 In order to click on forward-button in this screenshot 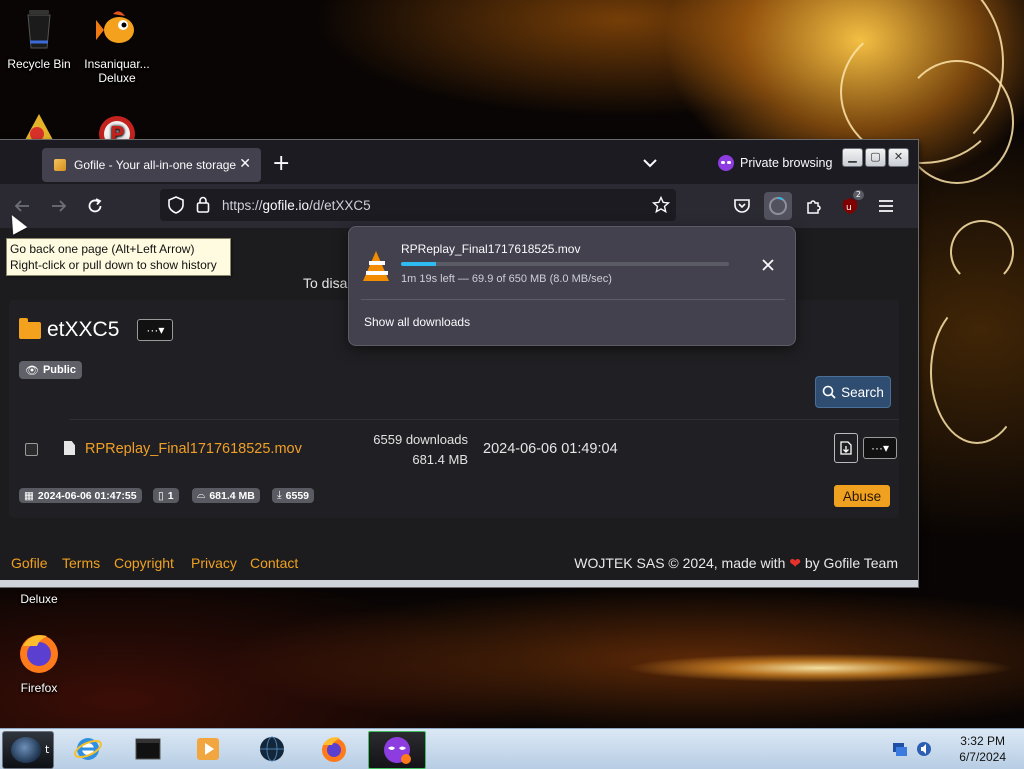, I will do `click(59, 206)`.